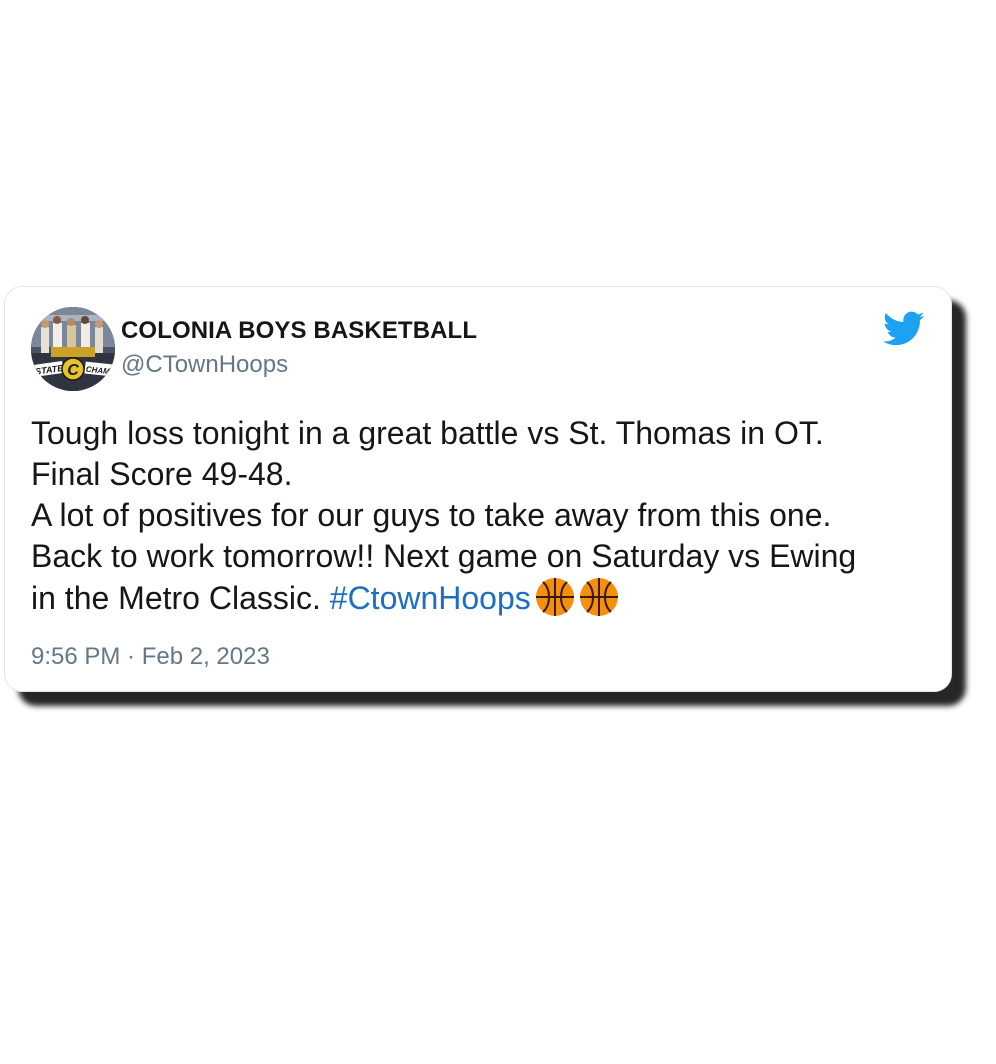  What do you see at coordinates (904, 329) in the screenshot?
I see `twitter-bird-icon` at bounding box center [904, 329].